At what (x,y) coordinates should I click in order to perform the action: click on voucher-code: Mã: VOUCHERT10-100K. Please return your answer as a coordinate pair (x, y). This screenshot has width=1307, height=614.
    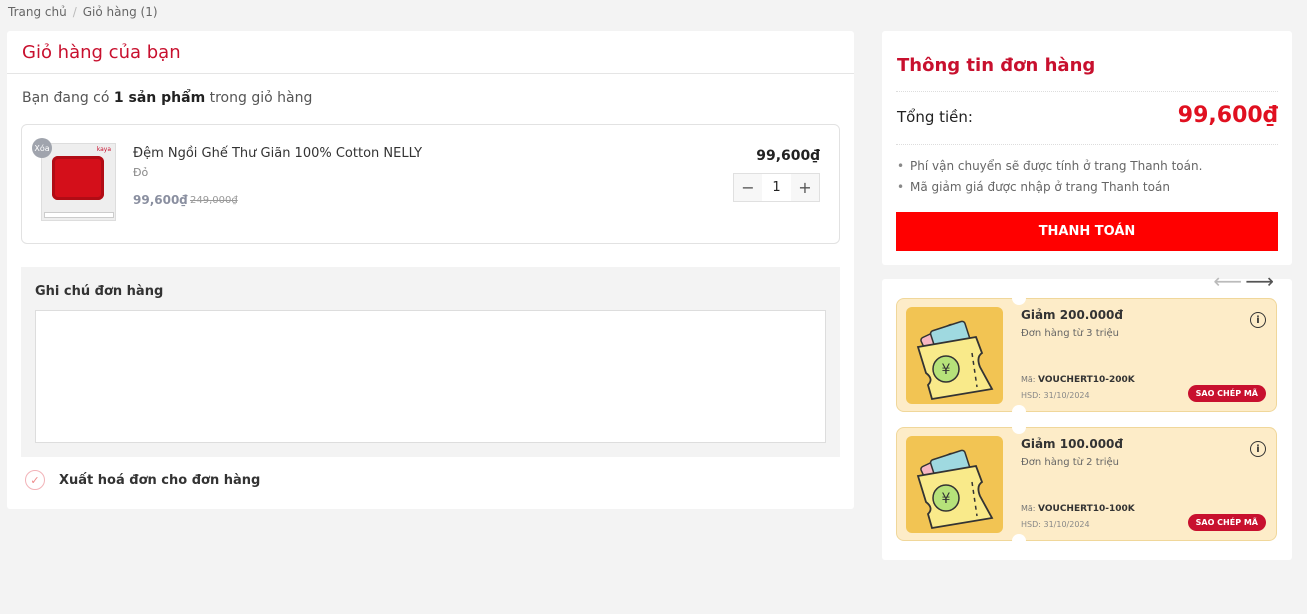
    Looking at the image, I should click on (1078, 509).